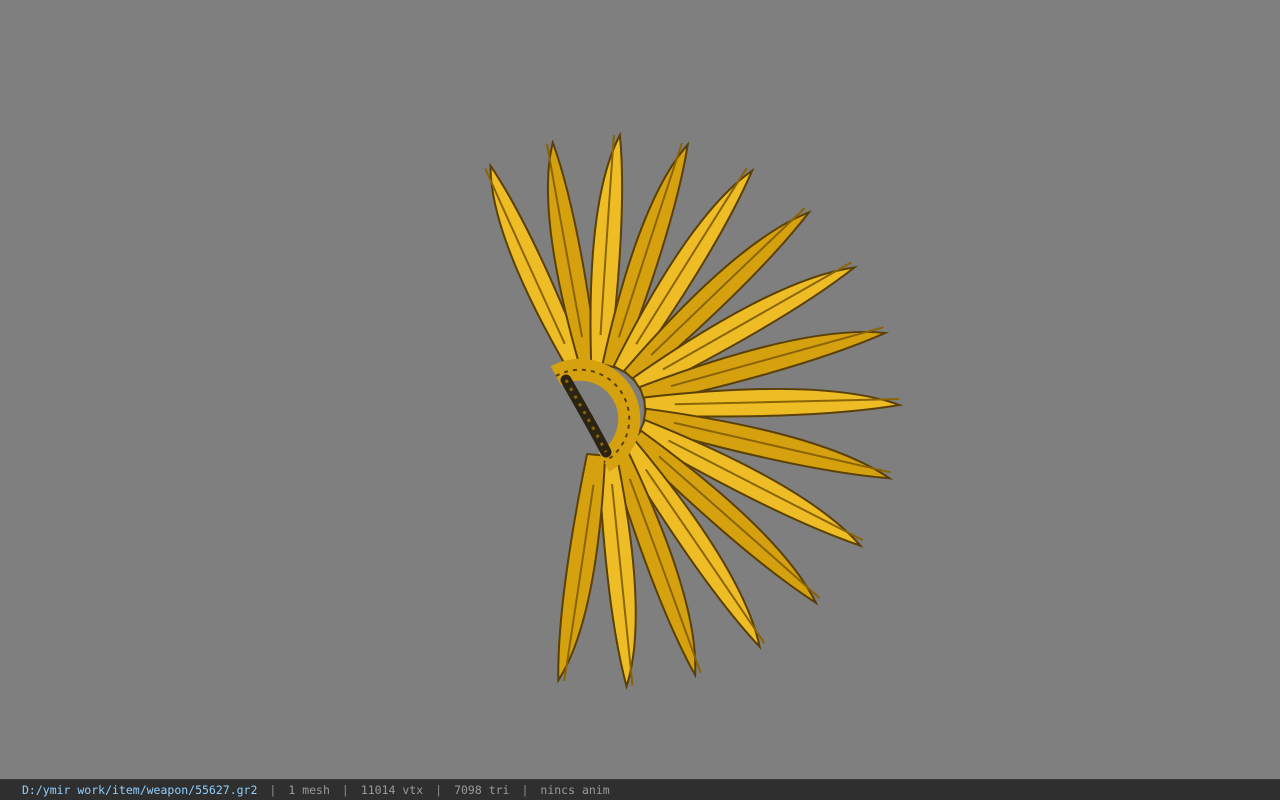 This screenshot has width=1280, height=800. Describe the element at coordinates (309, 790) in the screenshot. I see `mesh-count: 1 mesh` at that location.